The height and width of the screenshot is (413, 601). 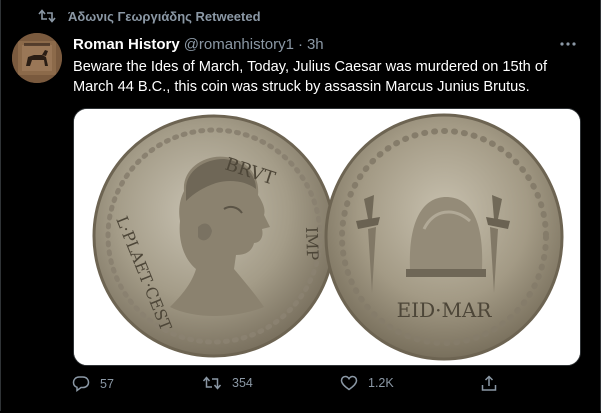 What do you see at coordinates (242, 383) in the screenshot?
I see `retweet-count: 354` at bounding box center [242, 383].